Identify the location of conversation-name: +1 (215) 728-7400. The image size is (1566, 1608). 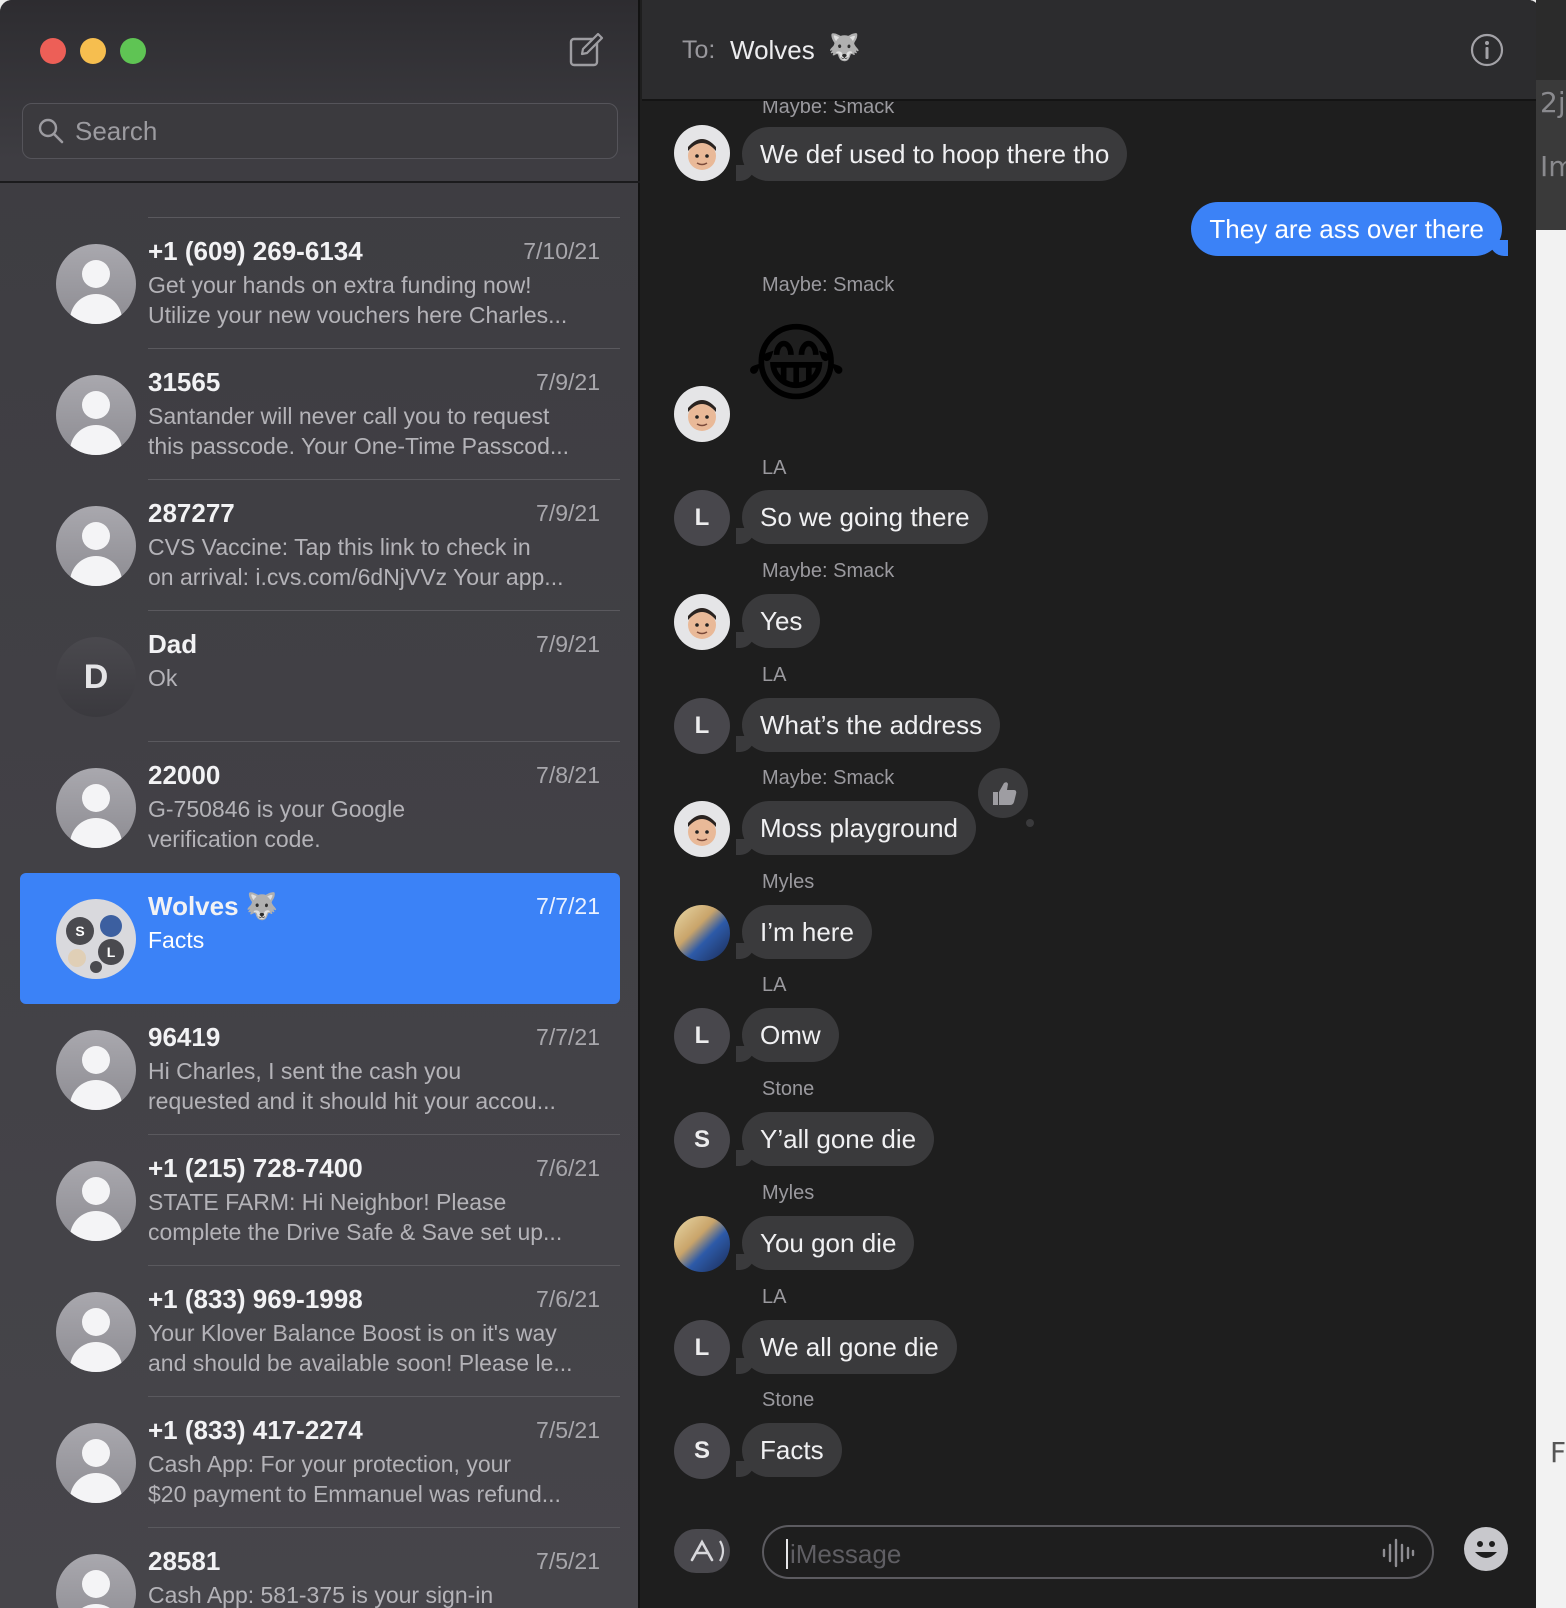
(255, 1168).